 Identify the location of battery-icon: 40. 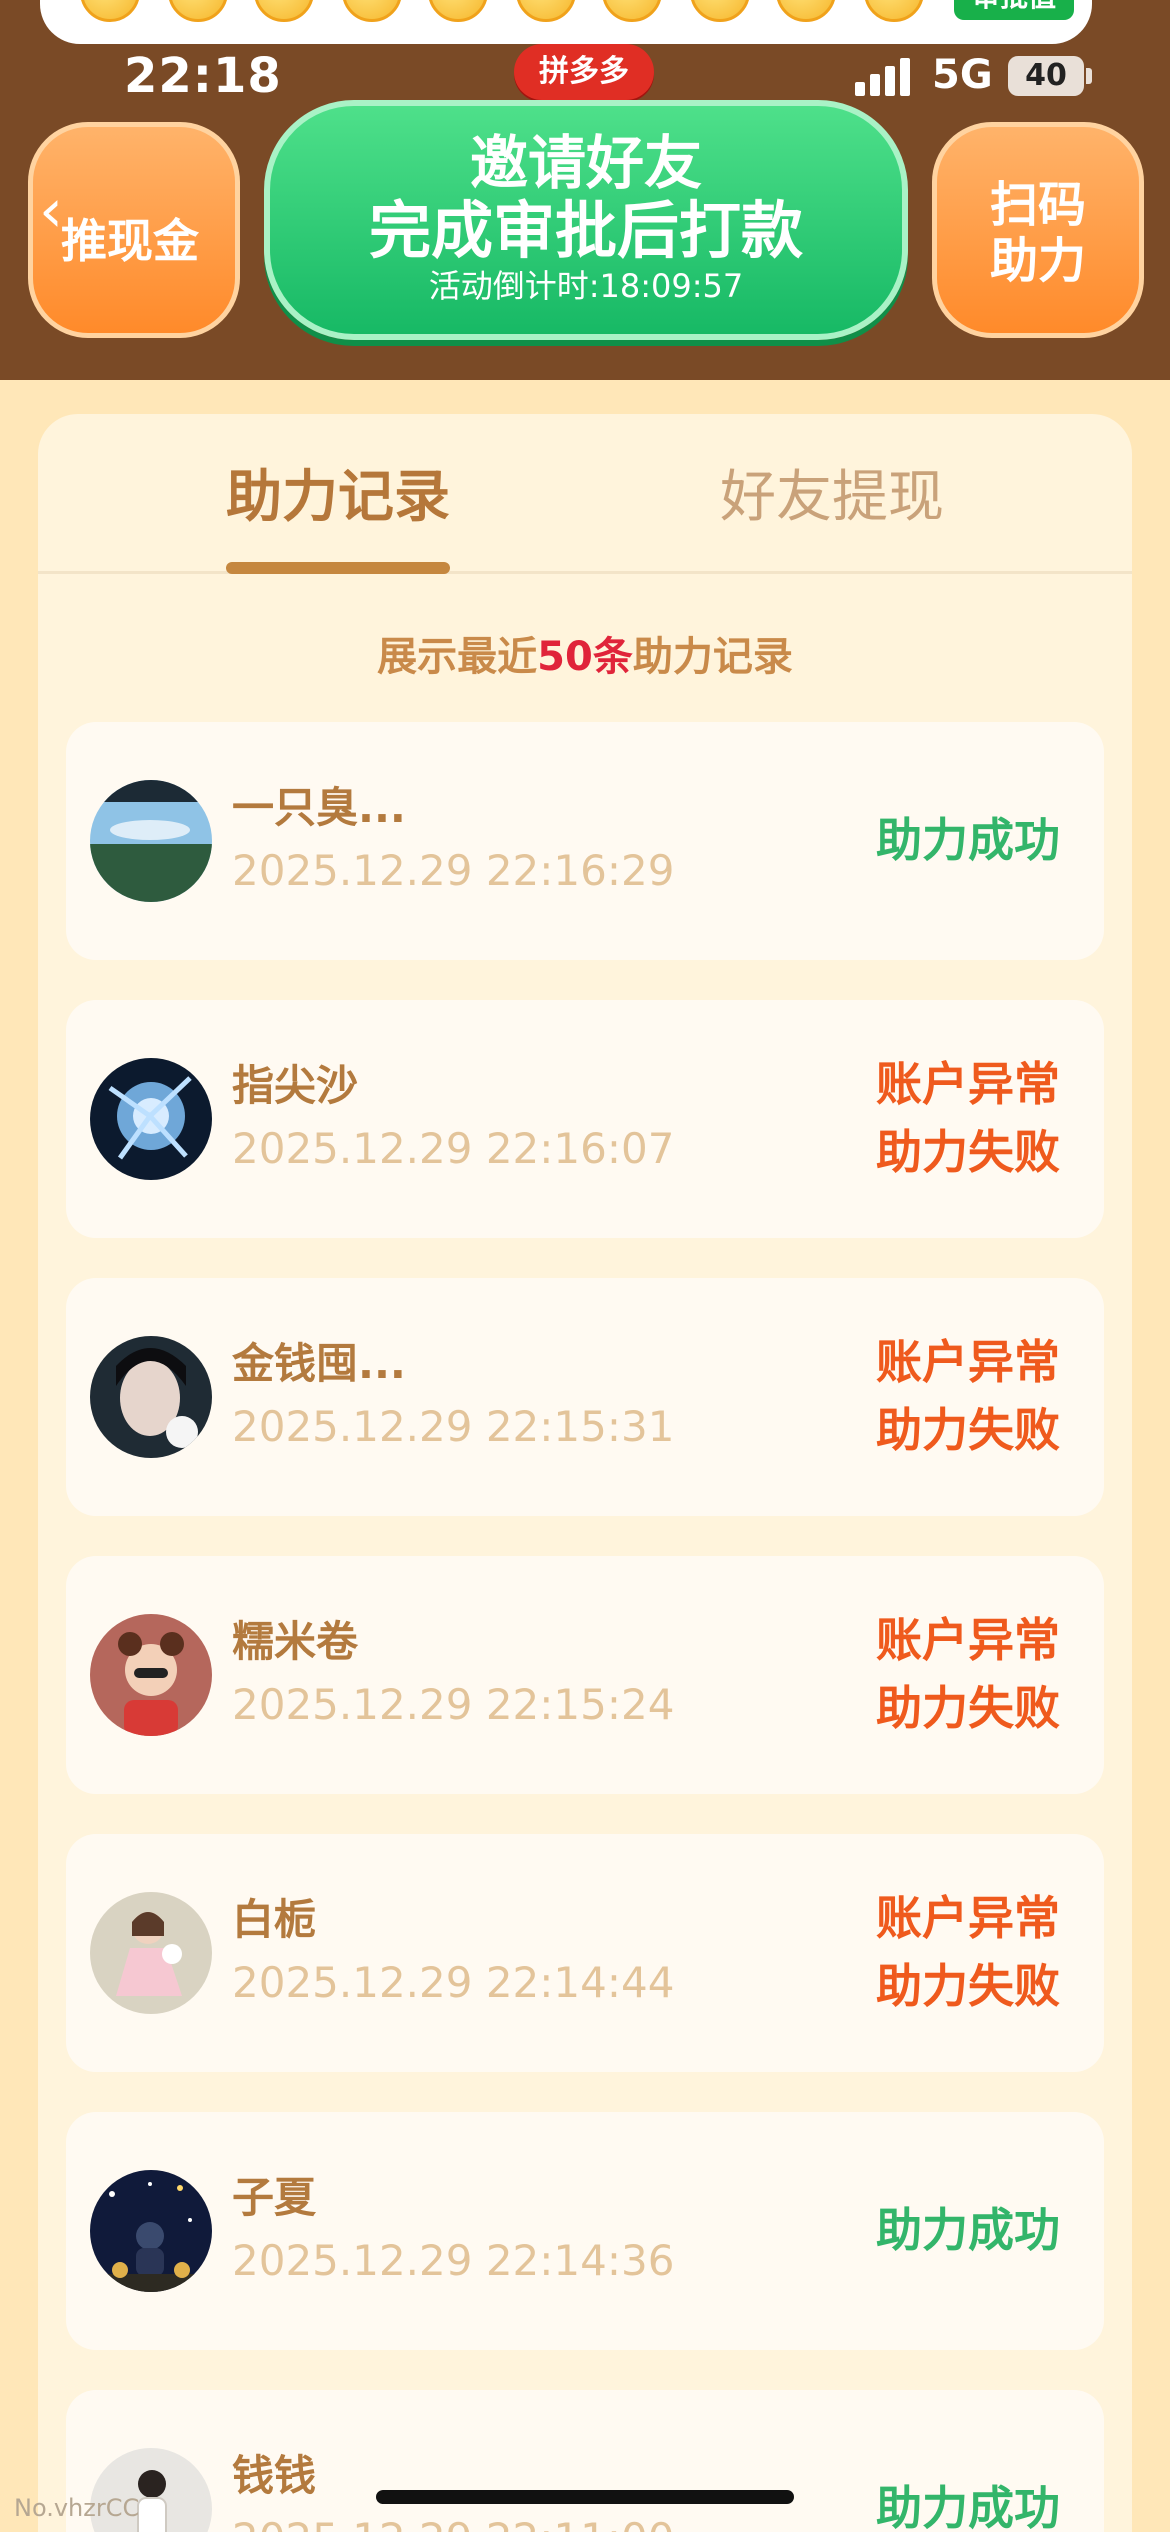
(1046, 76).